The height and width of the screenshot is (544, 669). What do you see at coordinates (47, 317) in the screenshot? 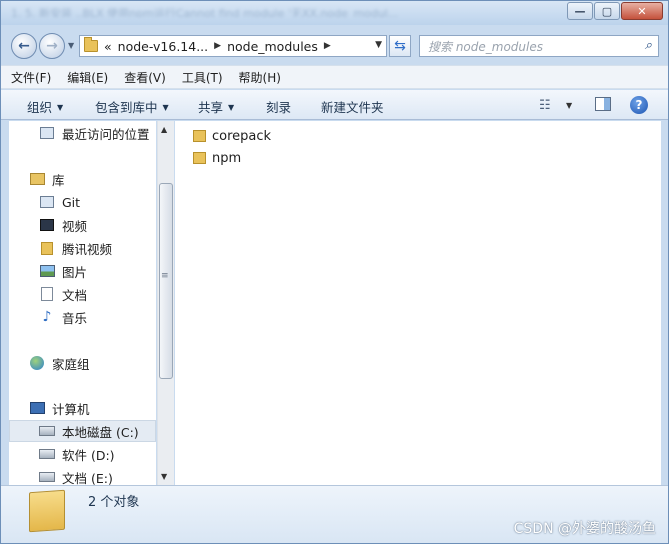
I see `music-note-icon: ♪` at bounding box center [47, 317].